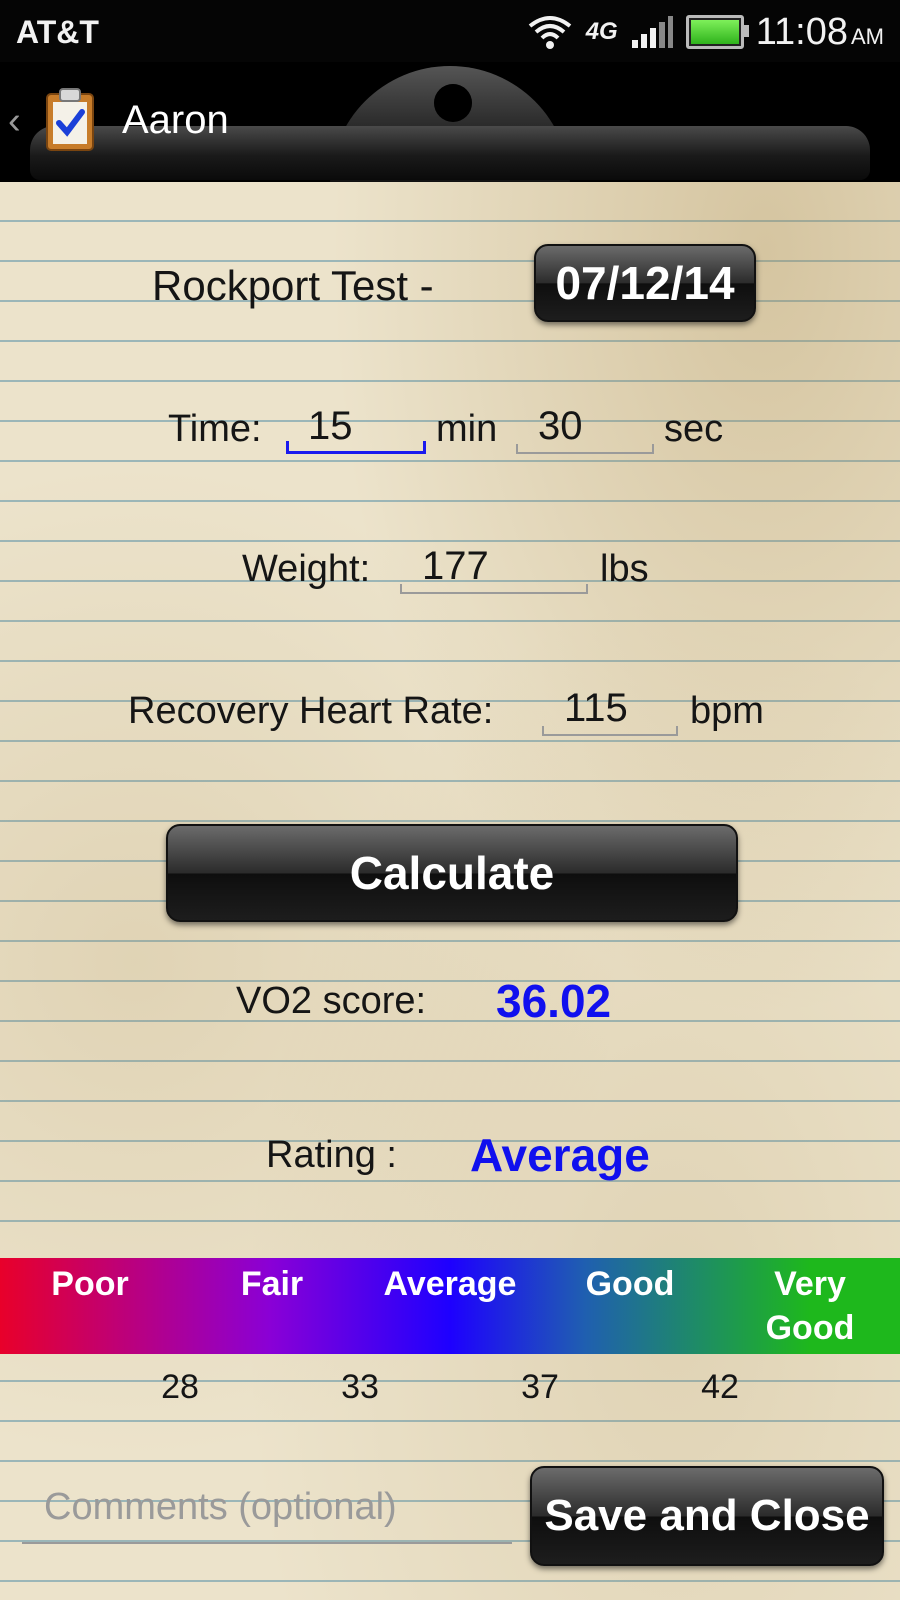 The height and width of the screenshot is (1600, 900). I want to click on weight-unit-label: lbs, so click(624, 569).